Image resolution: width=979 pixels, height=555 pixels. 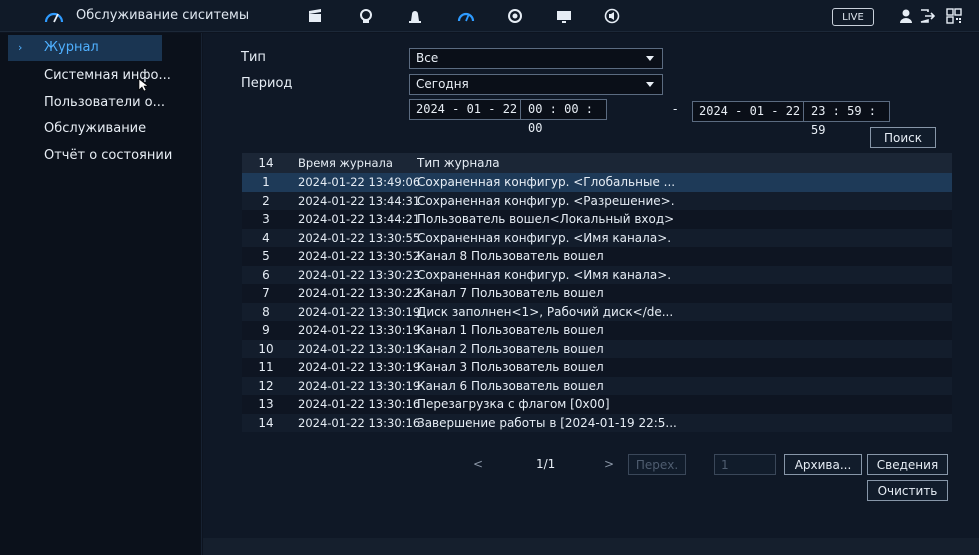 I want to click on page-indicator: 1/1, so click(x=546, y=464).